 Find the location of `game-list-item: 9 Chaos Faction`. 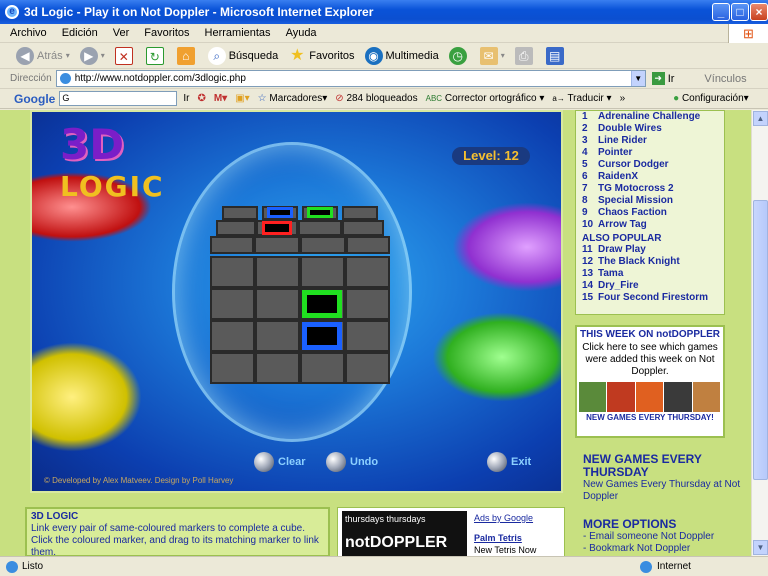

game-list-item: 9 Chaos Faction is located at coordinates (650, 213).